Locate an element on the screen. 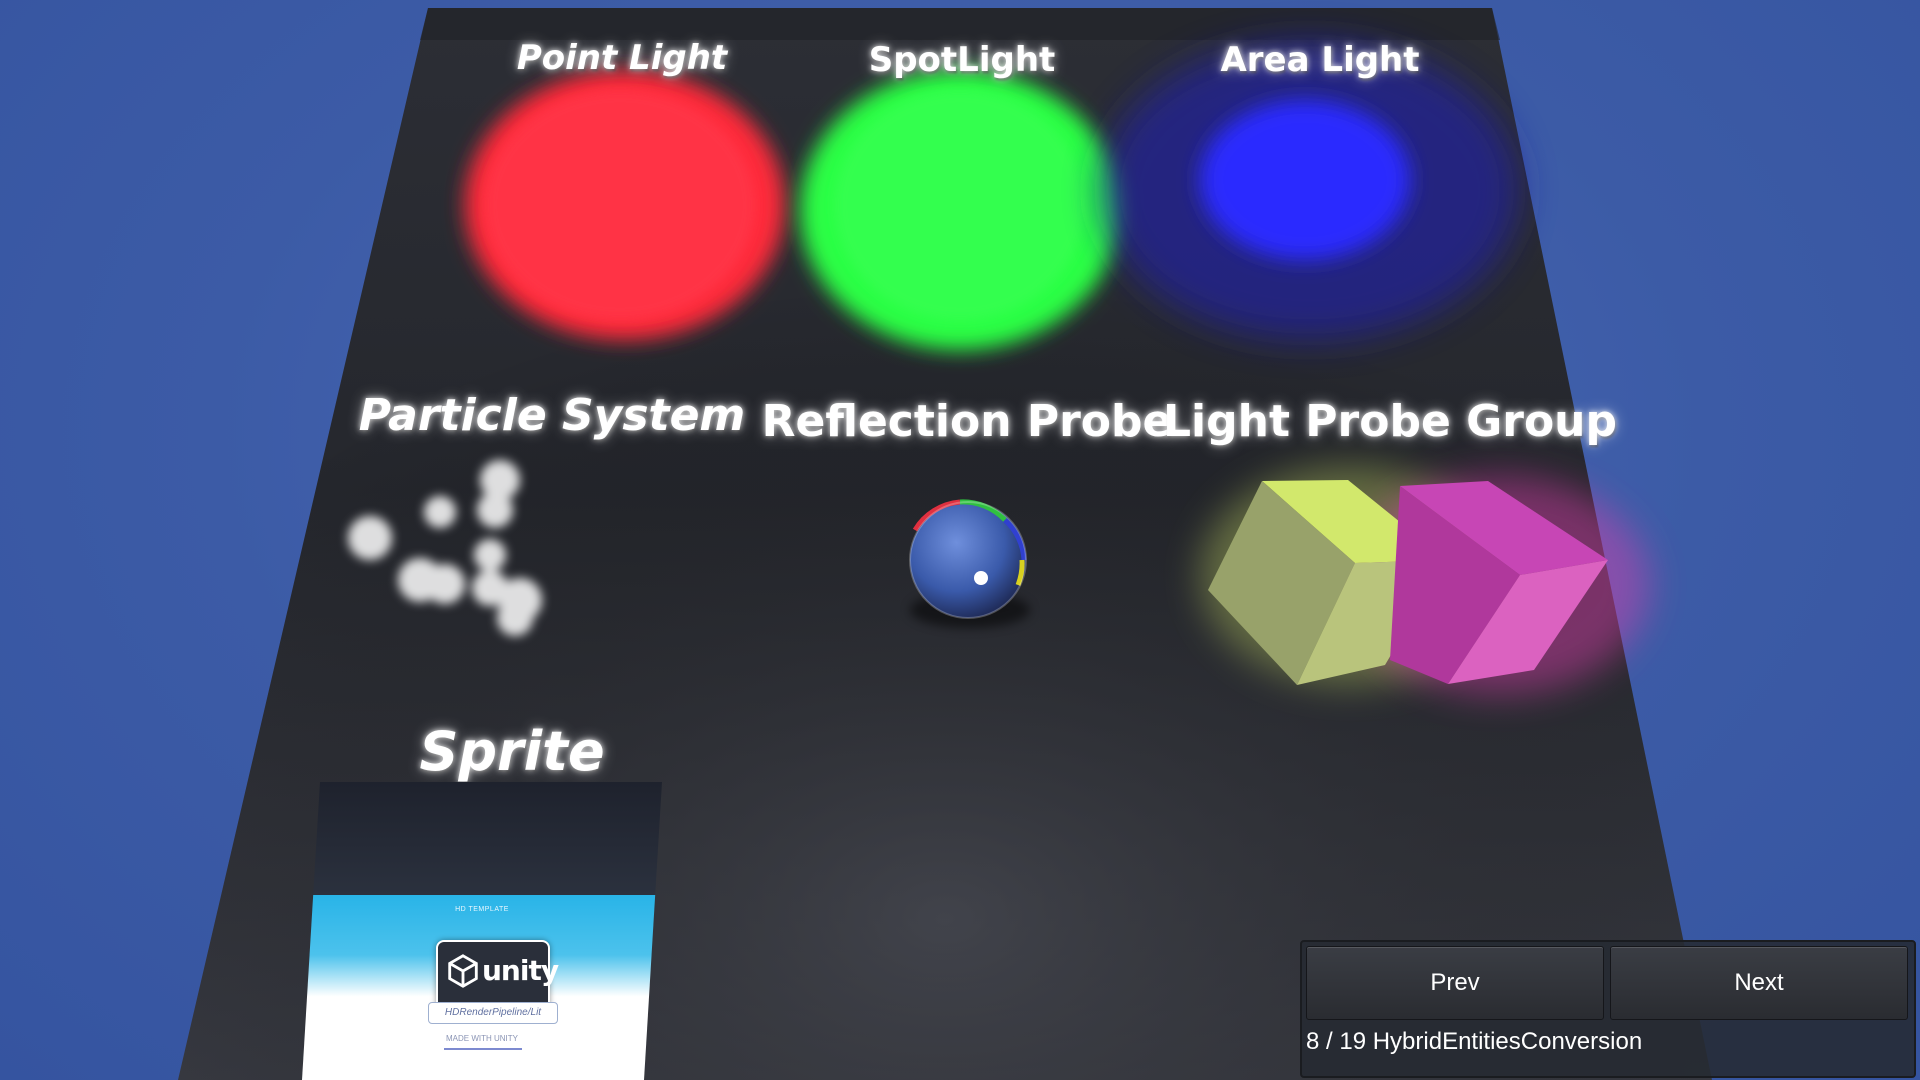 The height and width of the screenshot is (1080, 1920). scene-status-text: 8 / 19 HybridEntitiesConversion is located at coordinates (1474, 1041).